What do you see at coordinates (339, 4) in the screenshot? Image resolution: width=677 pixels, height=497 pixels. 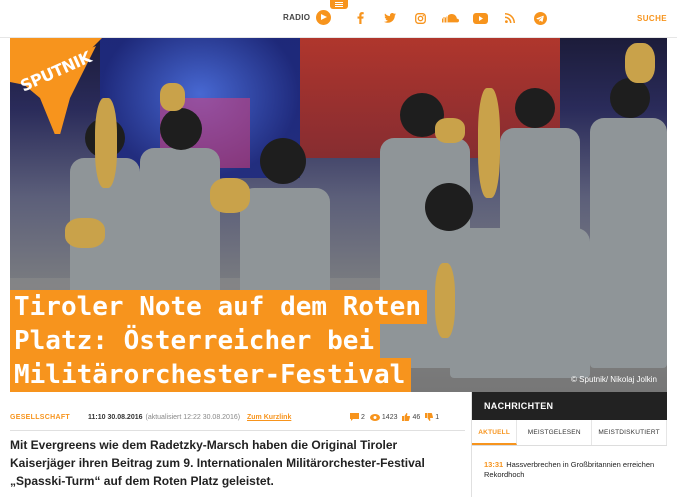 I see `menu-toggle-button` at bounding box center [339, 4].